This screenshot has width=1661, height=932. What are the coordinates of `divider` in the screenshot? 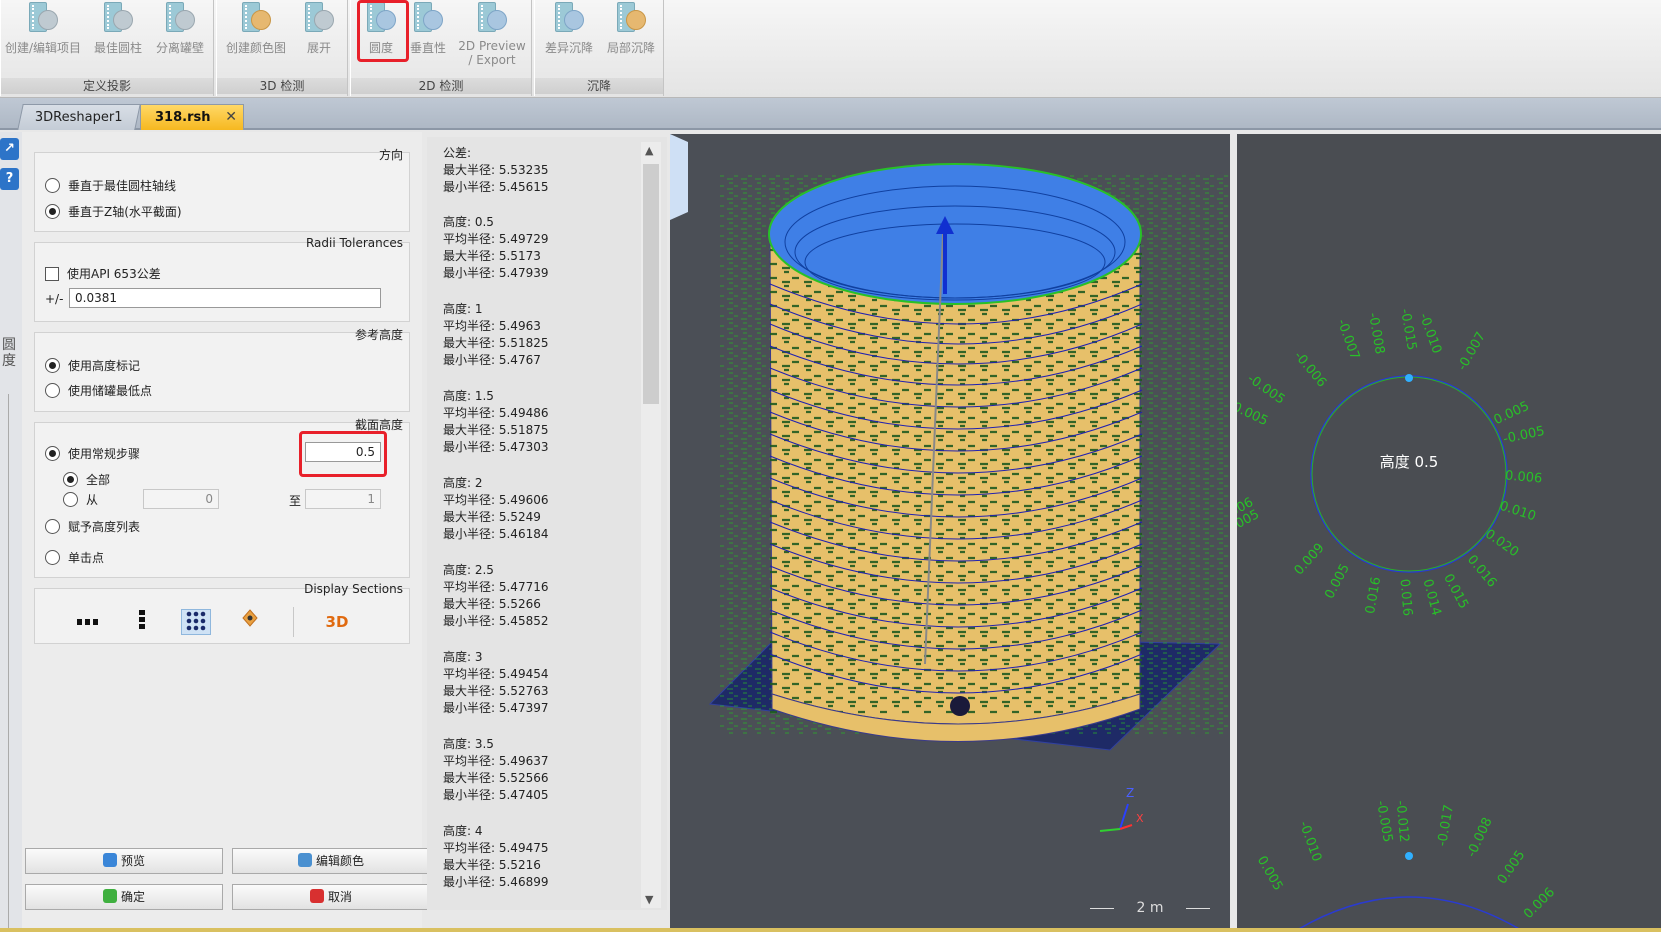 It's located at (293, 622).